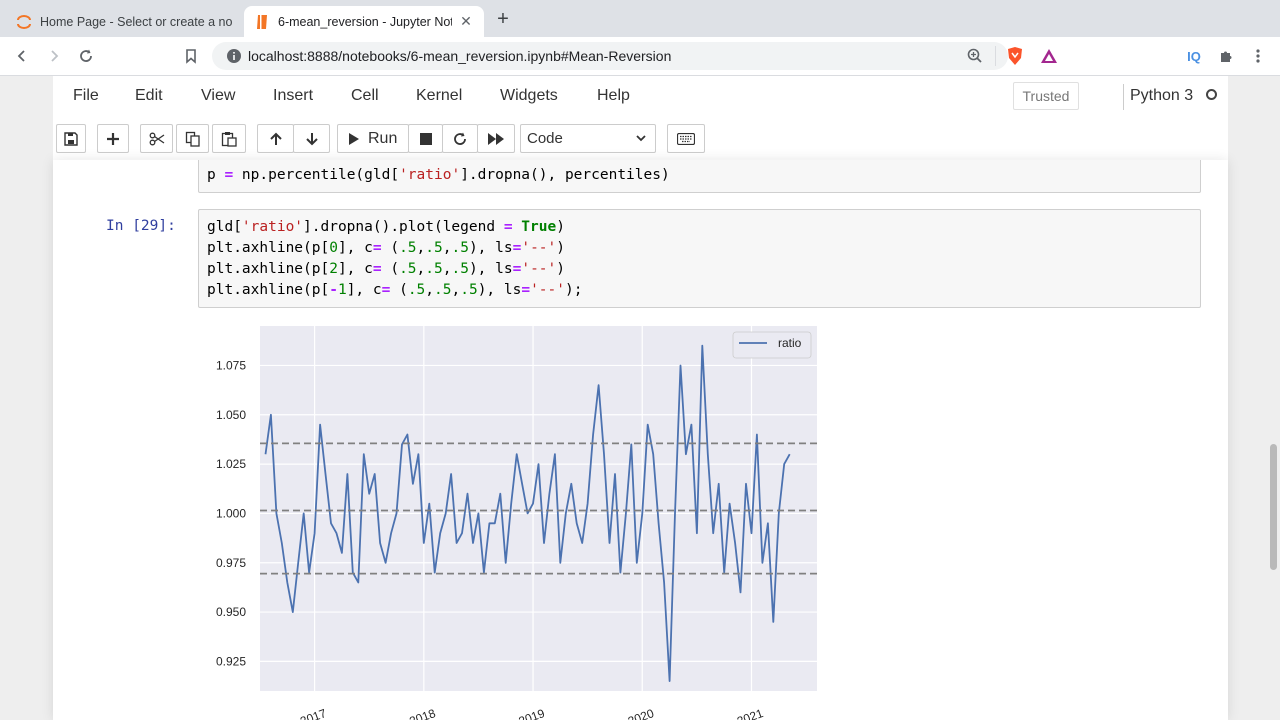 The width and height of the screenshot is (1280, 720). I want to click on new-tab-icon: +, so click(503, 19).